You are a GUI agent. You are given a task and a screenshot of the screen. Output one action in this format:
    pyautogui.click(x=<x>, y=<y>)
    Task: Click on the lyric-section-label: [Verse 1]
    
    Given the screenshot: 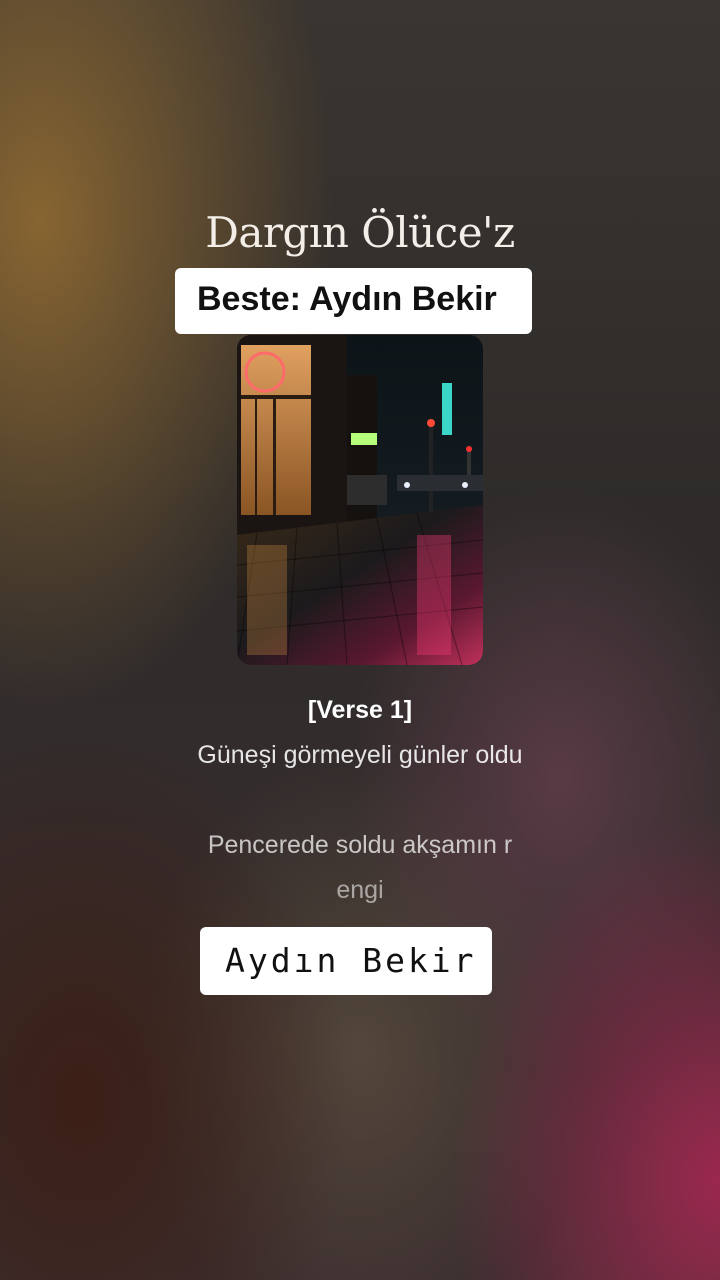 What is the action you would take?
    pyautogui.click(x=360, y=710)
    